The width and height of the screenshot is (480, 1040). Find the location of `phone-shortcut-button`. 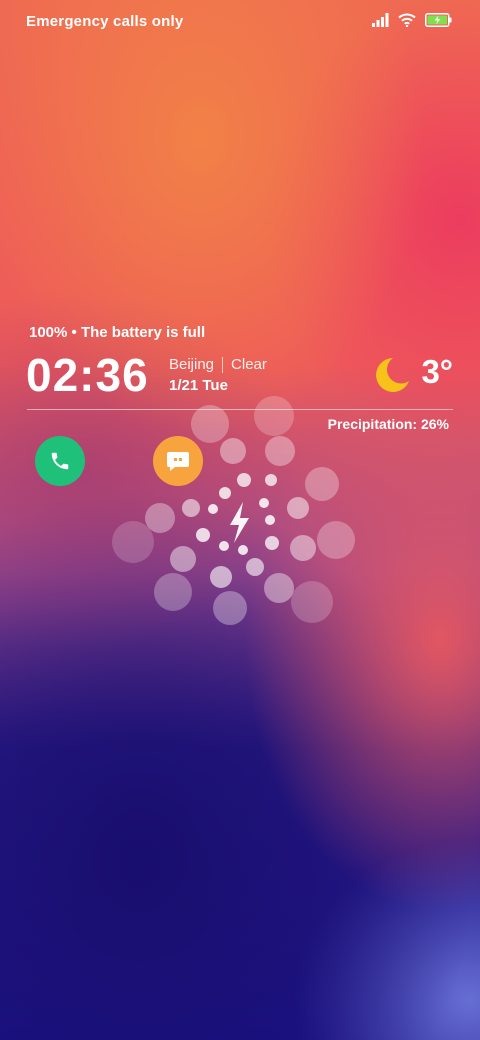

phone-shortcut-button is located at coordinates (60, 461).